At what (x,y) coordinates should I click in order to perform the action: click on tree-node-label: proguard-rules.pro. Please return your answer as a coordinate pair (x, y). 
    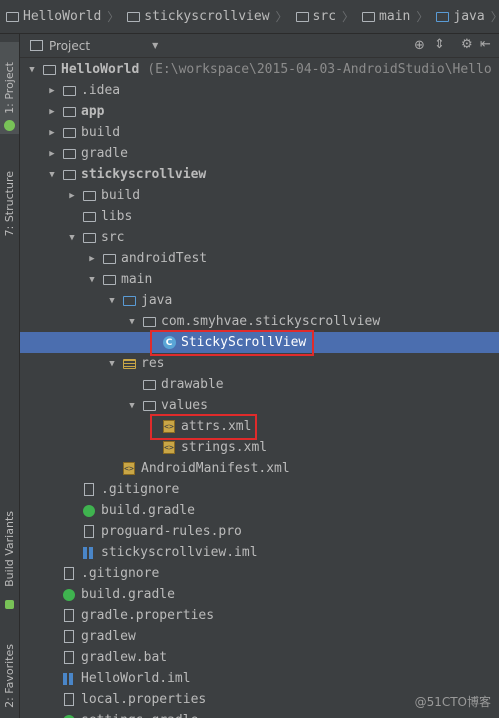
    Looking at the image, I should click on (171, 531).